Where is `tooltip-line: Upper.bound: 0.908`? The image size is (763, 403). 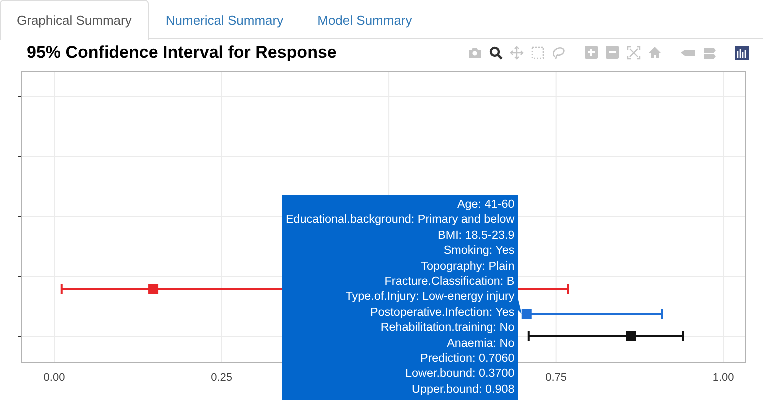 tooltip-line: Upper.bound: 0.908 is located at coordinates (463, 390).